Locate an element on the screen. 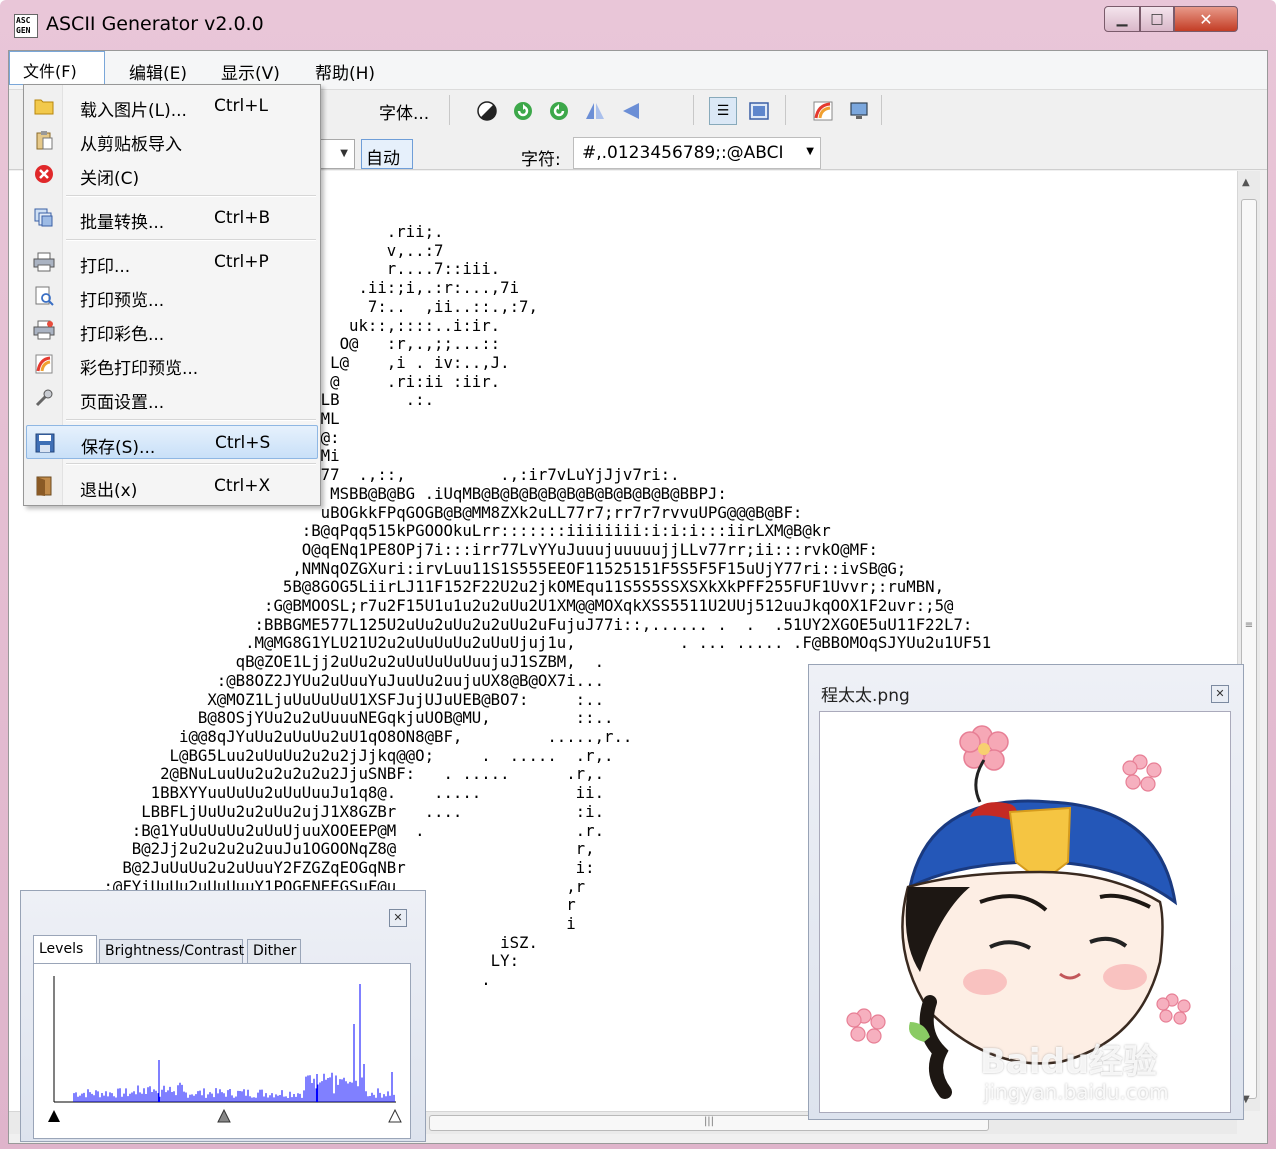 The height and width of the screenshot is (1149, 1276). window-title: ASCII Generator v2.0.0 is located at coordinates (155, 24).